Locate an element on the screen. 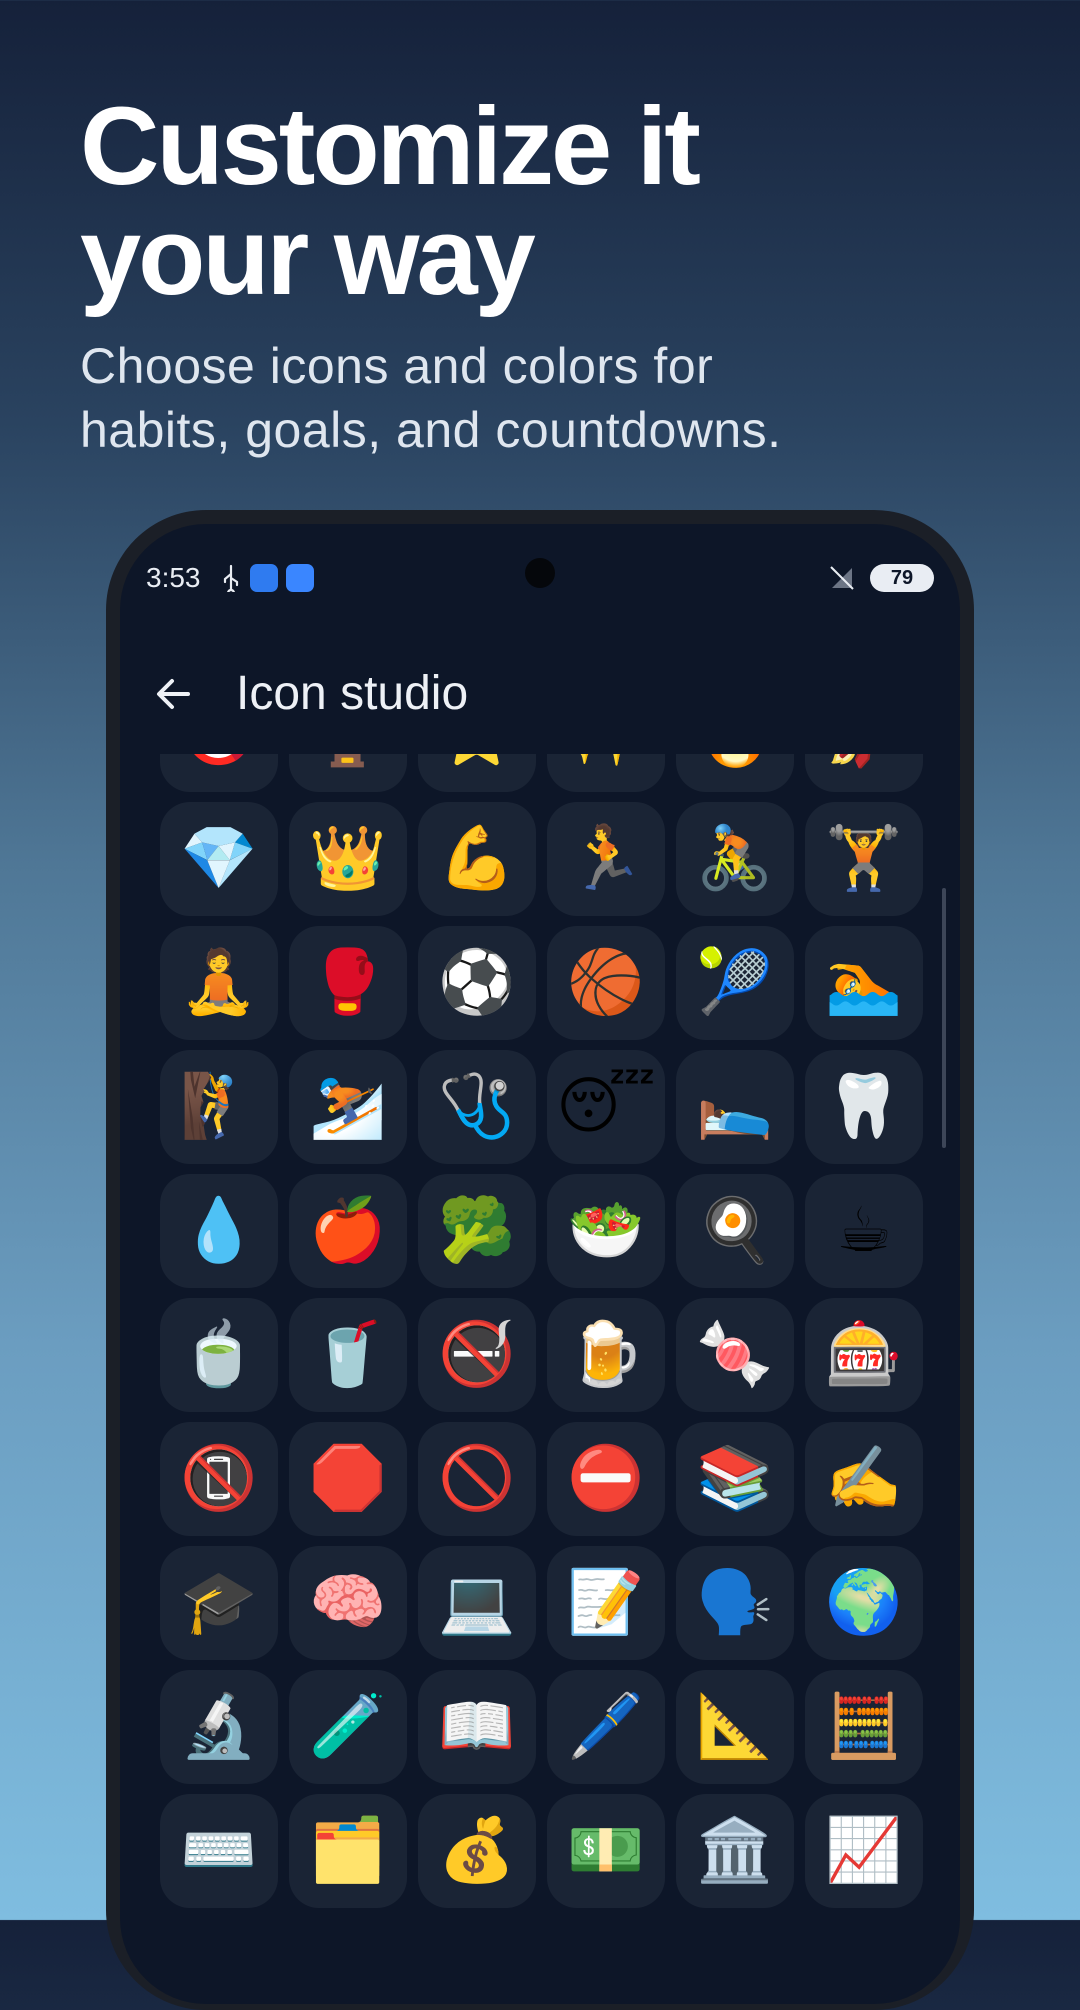 Image resolution: width=1080 pixels, height=2010 pixels. back-button is located at coordinates (174, 694).